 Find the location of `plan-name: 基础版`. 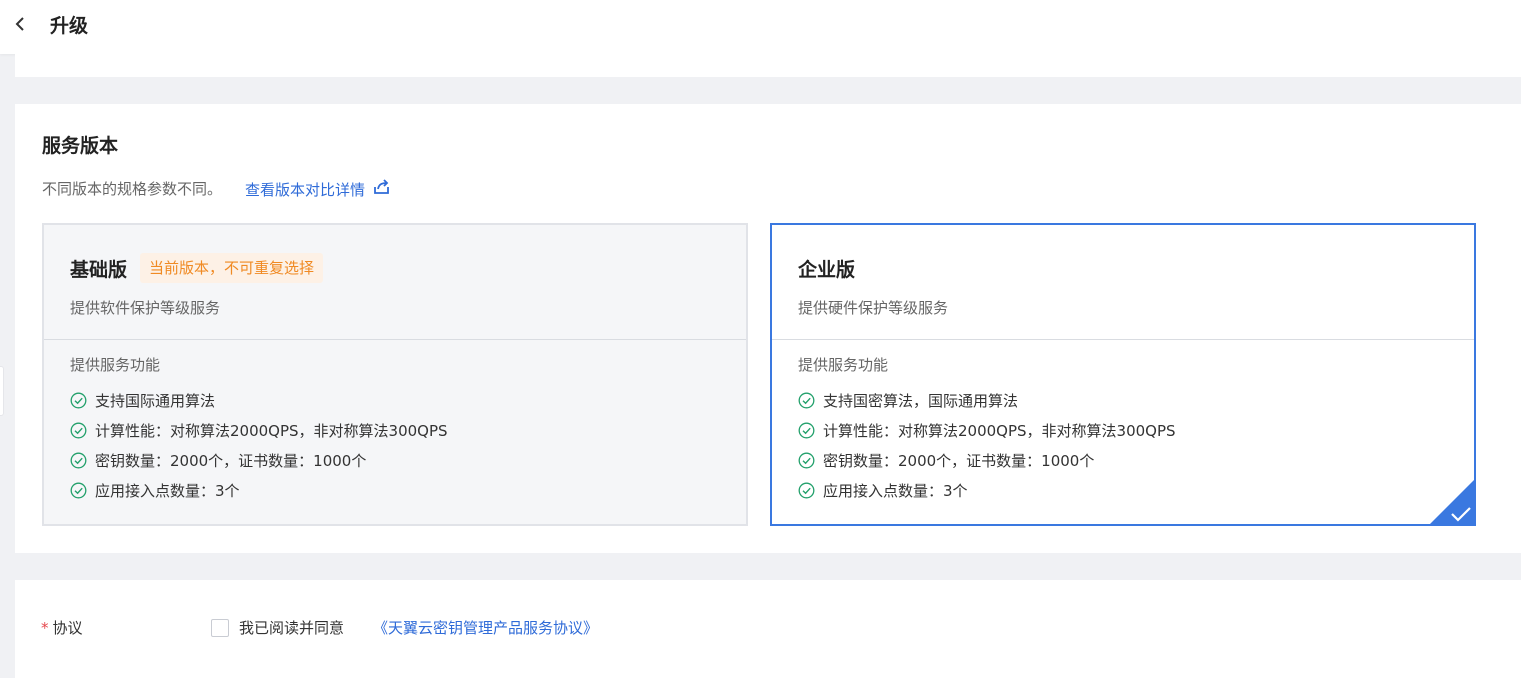

plan-name: 基础版 is located at coordinates (99, 270).